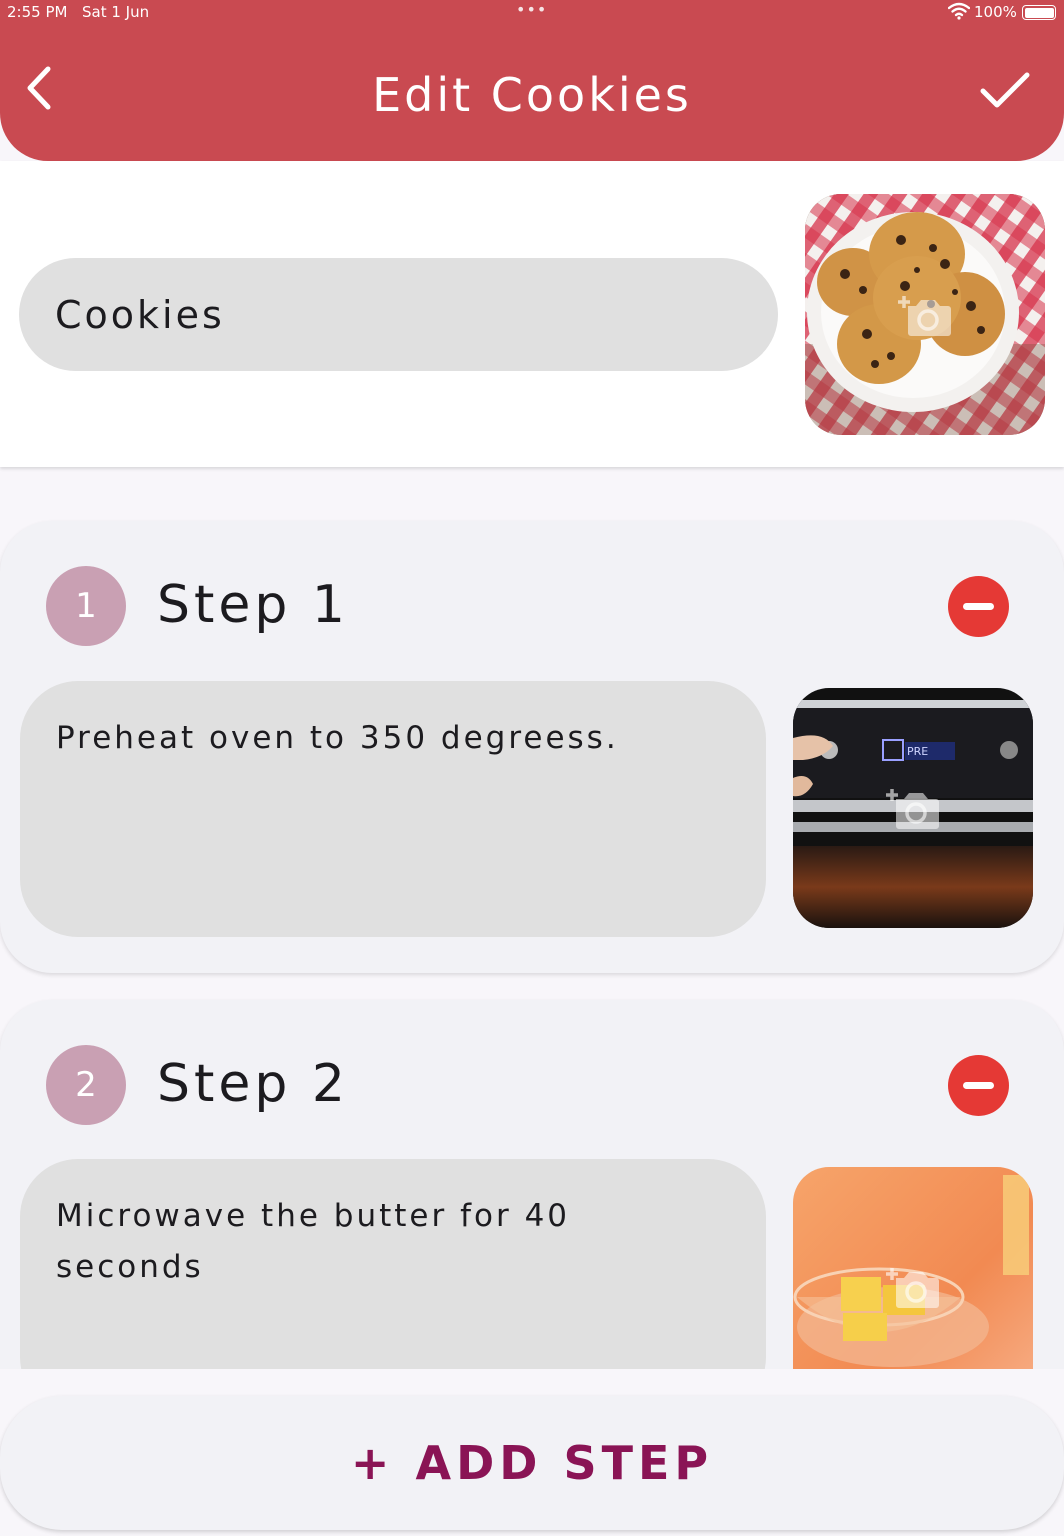 Image resolution: width=1064 pixels, height=1536 pixels. I want to click on add-step-label: + ADD STEP, so click(532, 1463).